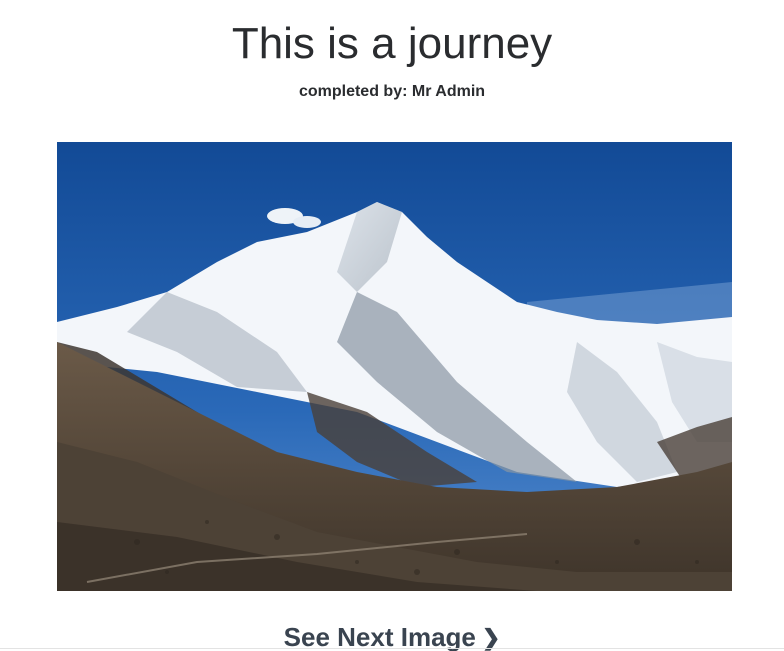 This screenshot has height=651, width=784. Describe the element at coordinates (392, 43) in the screenshot. I see `page-title: This is a journey` at that location.